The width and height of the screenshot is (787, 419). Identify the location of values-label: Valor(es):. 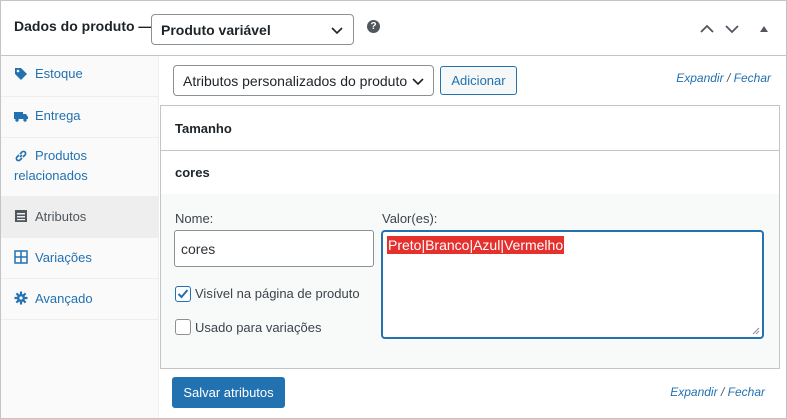
(410, 218).